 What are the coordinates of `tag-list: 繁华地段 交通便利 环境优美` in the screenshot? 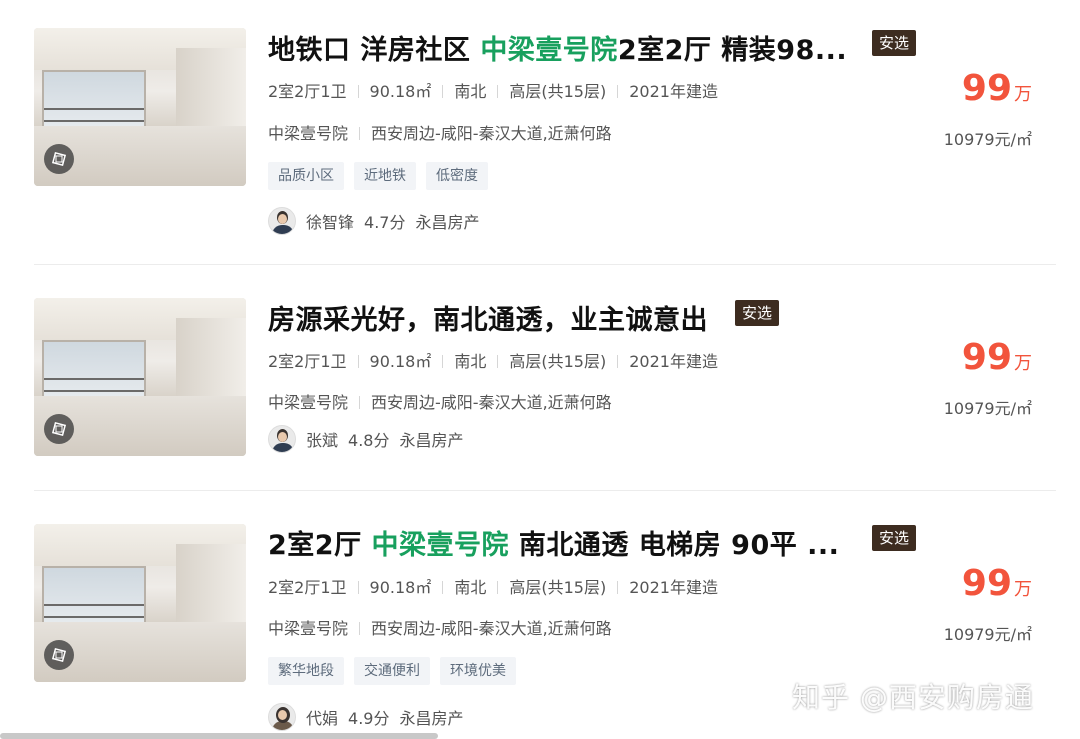 It's located at (392, 671).